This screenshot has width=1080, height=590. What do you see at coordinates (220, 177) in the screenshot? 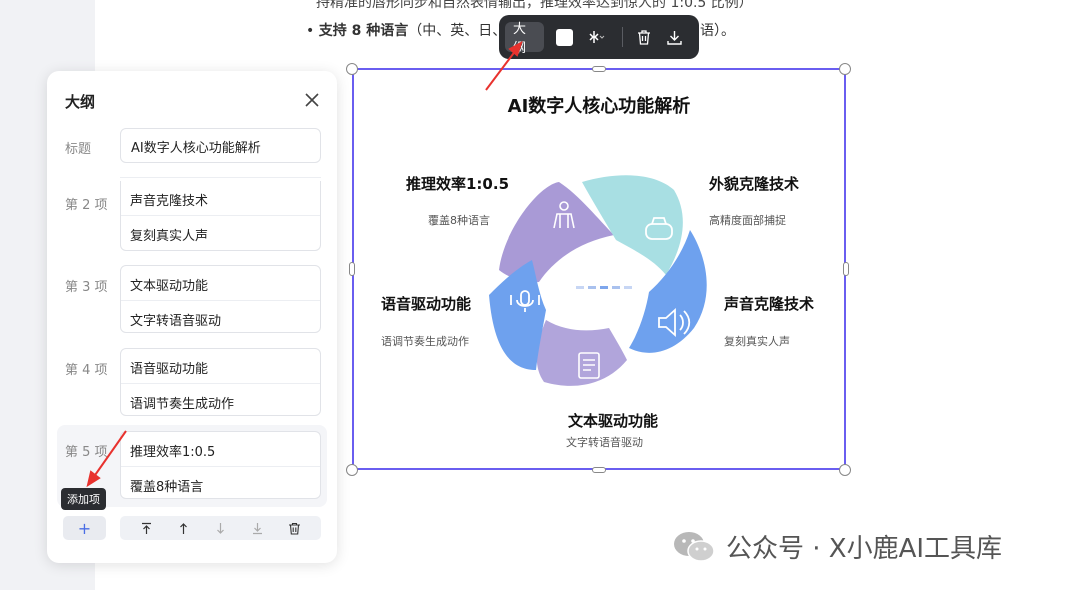
I see `divider` at bounding box center [220, 177].